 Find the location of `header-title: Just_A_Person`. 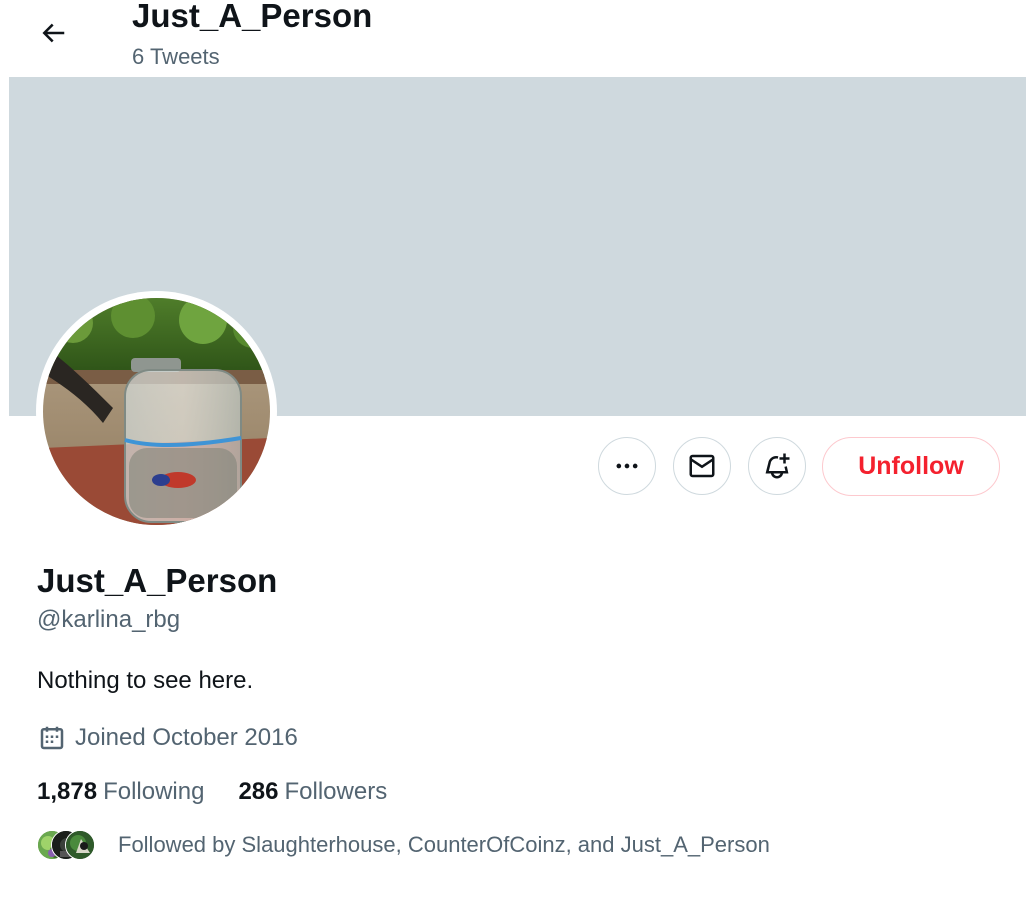

header-title: Just_A_Person is located at coordinates (252, 17).